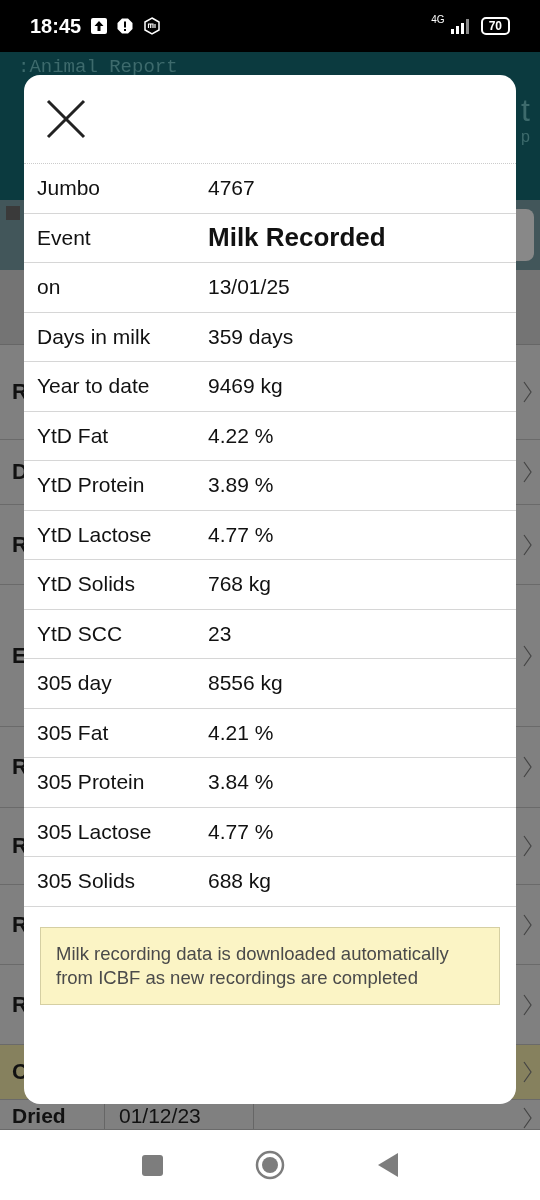 The height and width of the screenshot is (1200, 540). I want to click on upload-icon, so click(99, 26).